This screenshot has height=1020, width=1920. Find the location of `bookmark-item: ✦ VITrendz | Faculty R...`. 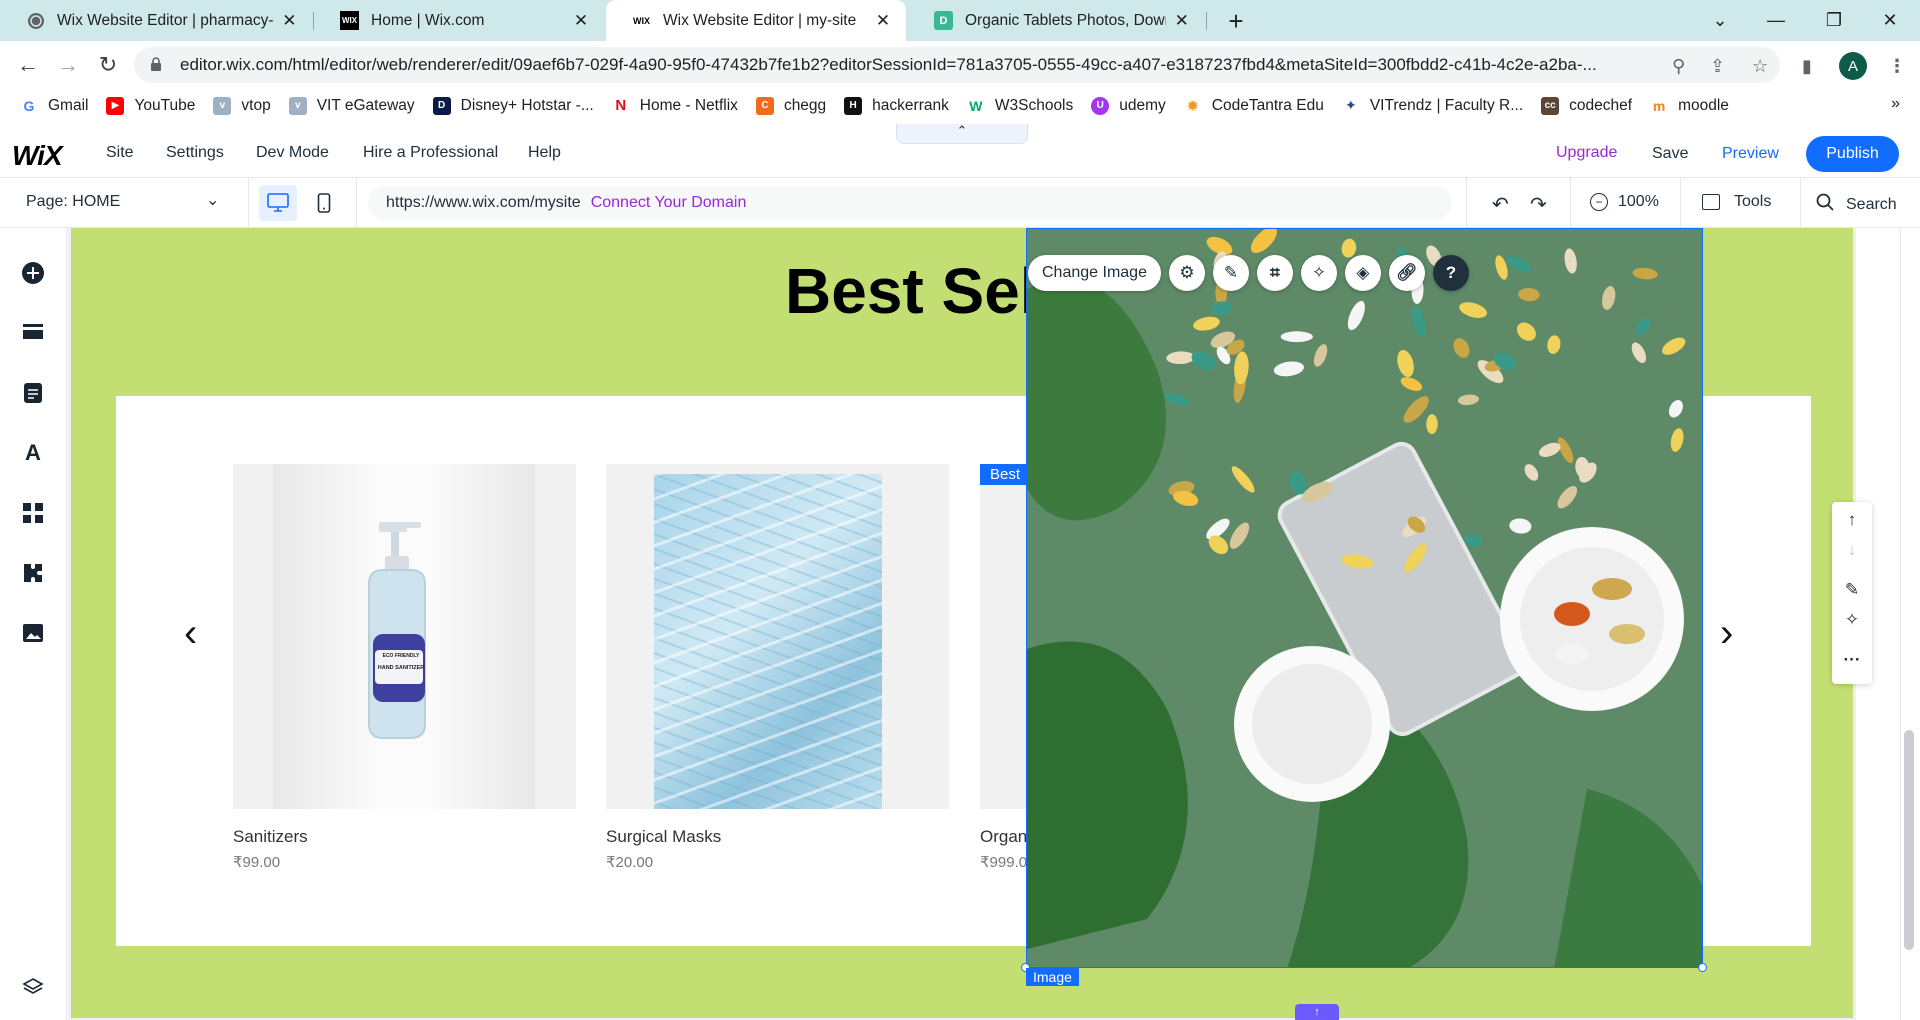

bookmark-item: ✦ VITrendz | Faculty R... is located at coordinates (1432, 105).